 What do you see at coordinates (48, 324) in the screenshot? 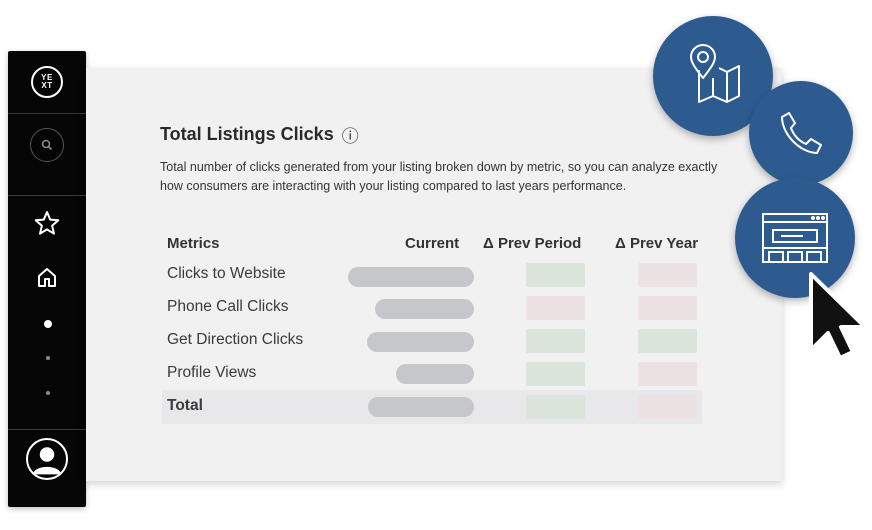
I see `nav-dot-active` at bounding box center [48, 324].